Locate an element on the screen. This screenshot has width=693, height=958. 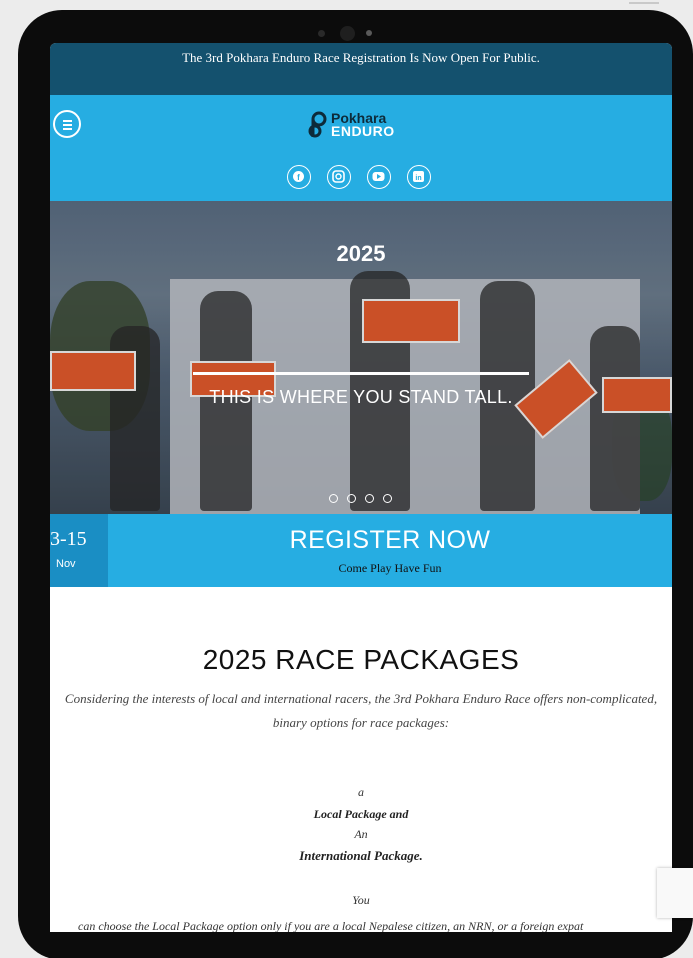
hero-tagline: THIS IS WHERE YOU STAND TALL. is located at coordinates (361, 397).